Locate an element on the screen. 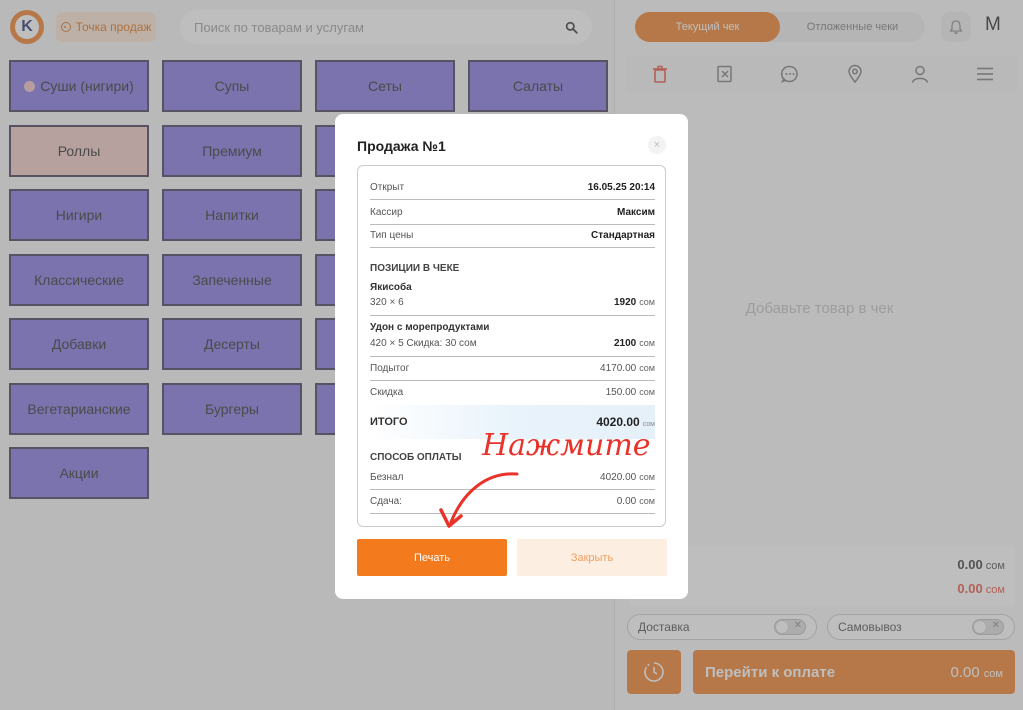 Image resolution: width=1023 pixels, height=710 pixels. price-type-value: Стандартная is located at coordinates (623, 235).